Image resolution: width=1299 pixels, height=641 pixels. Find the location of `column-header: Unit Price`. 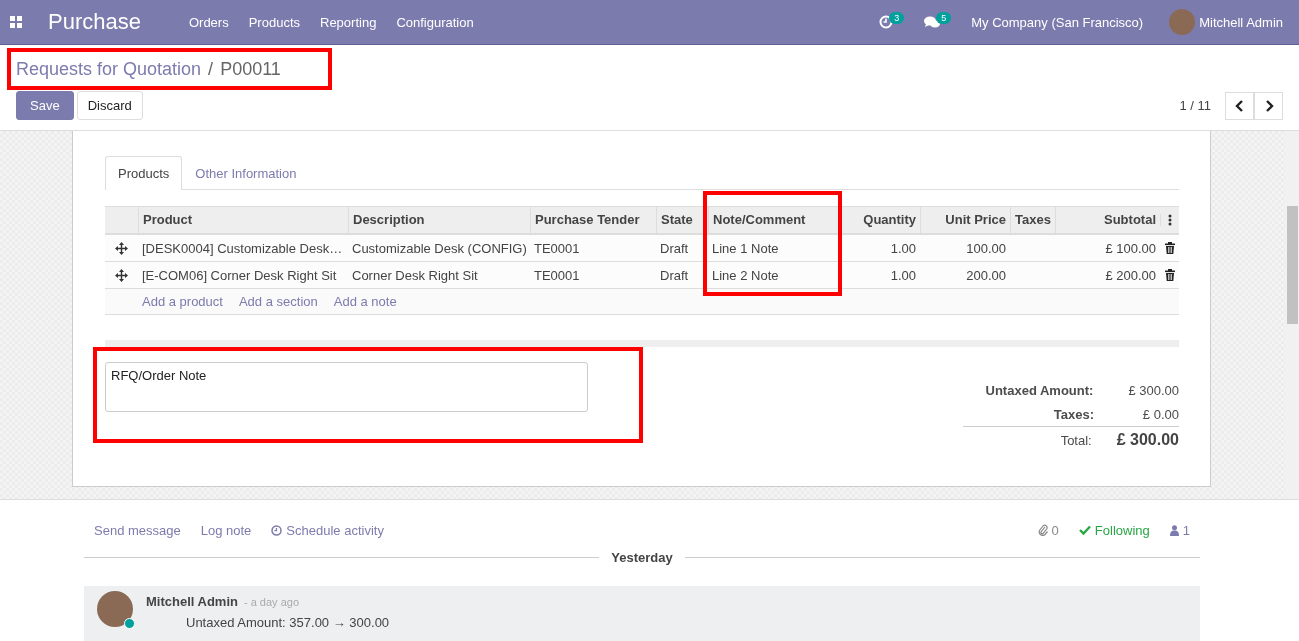

column-header: Unit Price is located at coordinates (965, 220).